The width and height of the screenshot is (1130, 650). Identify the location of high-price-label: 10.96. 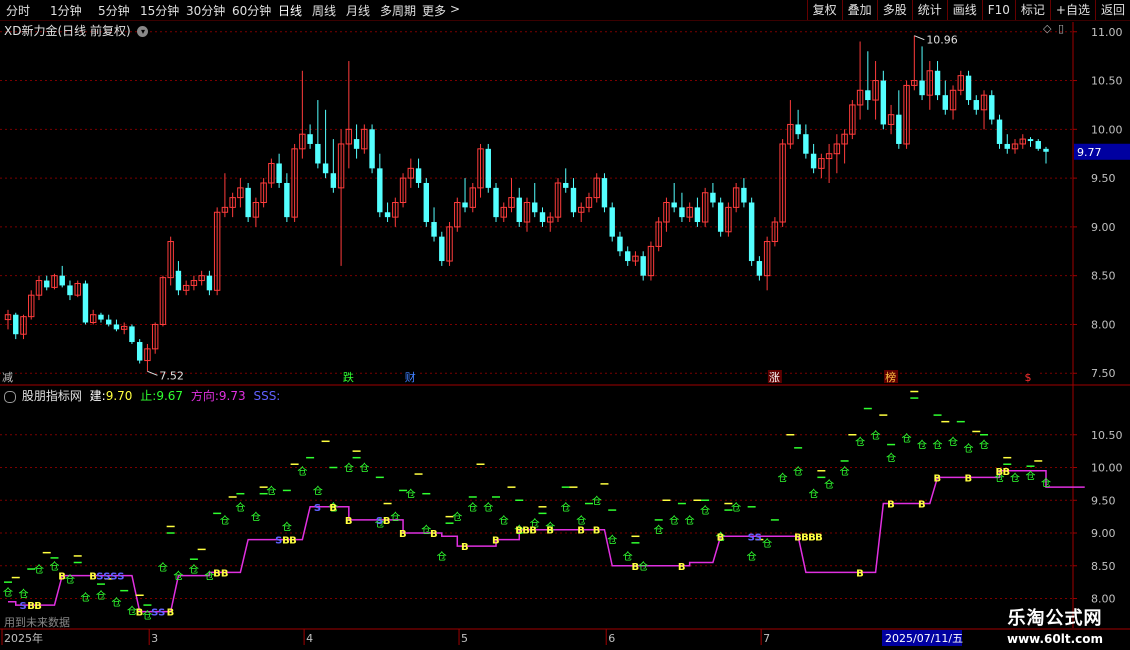
(942, 40).